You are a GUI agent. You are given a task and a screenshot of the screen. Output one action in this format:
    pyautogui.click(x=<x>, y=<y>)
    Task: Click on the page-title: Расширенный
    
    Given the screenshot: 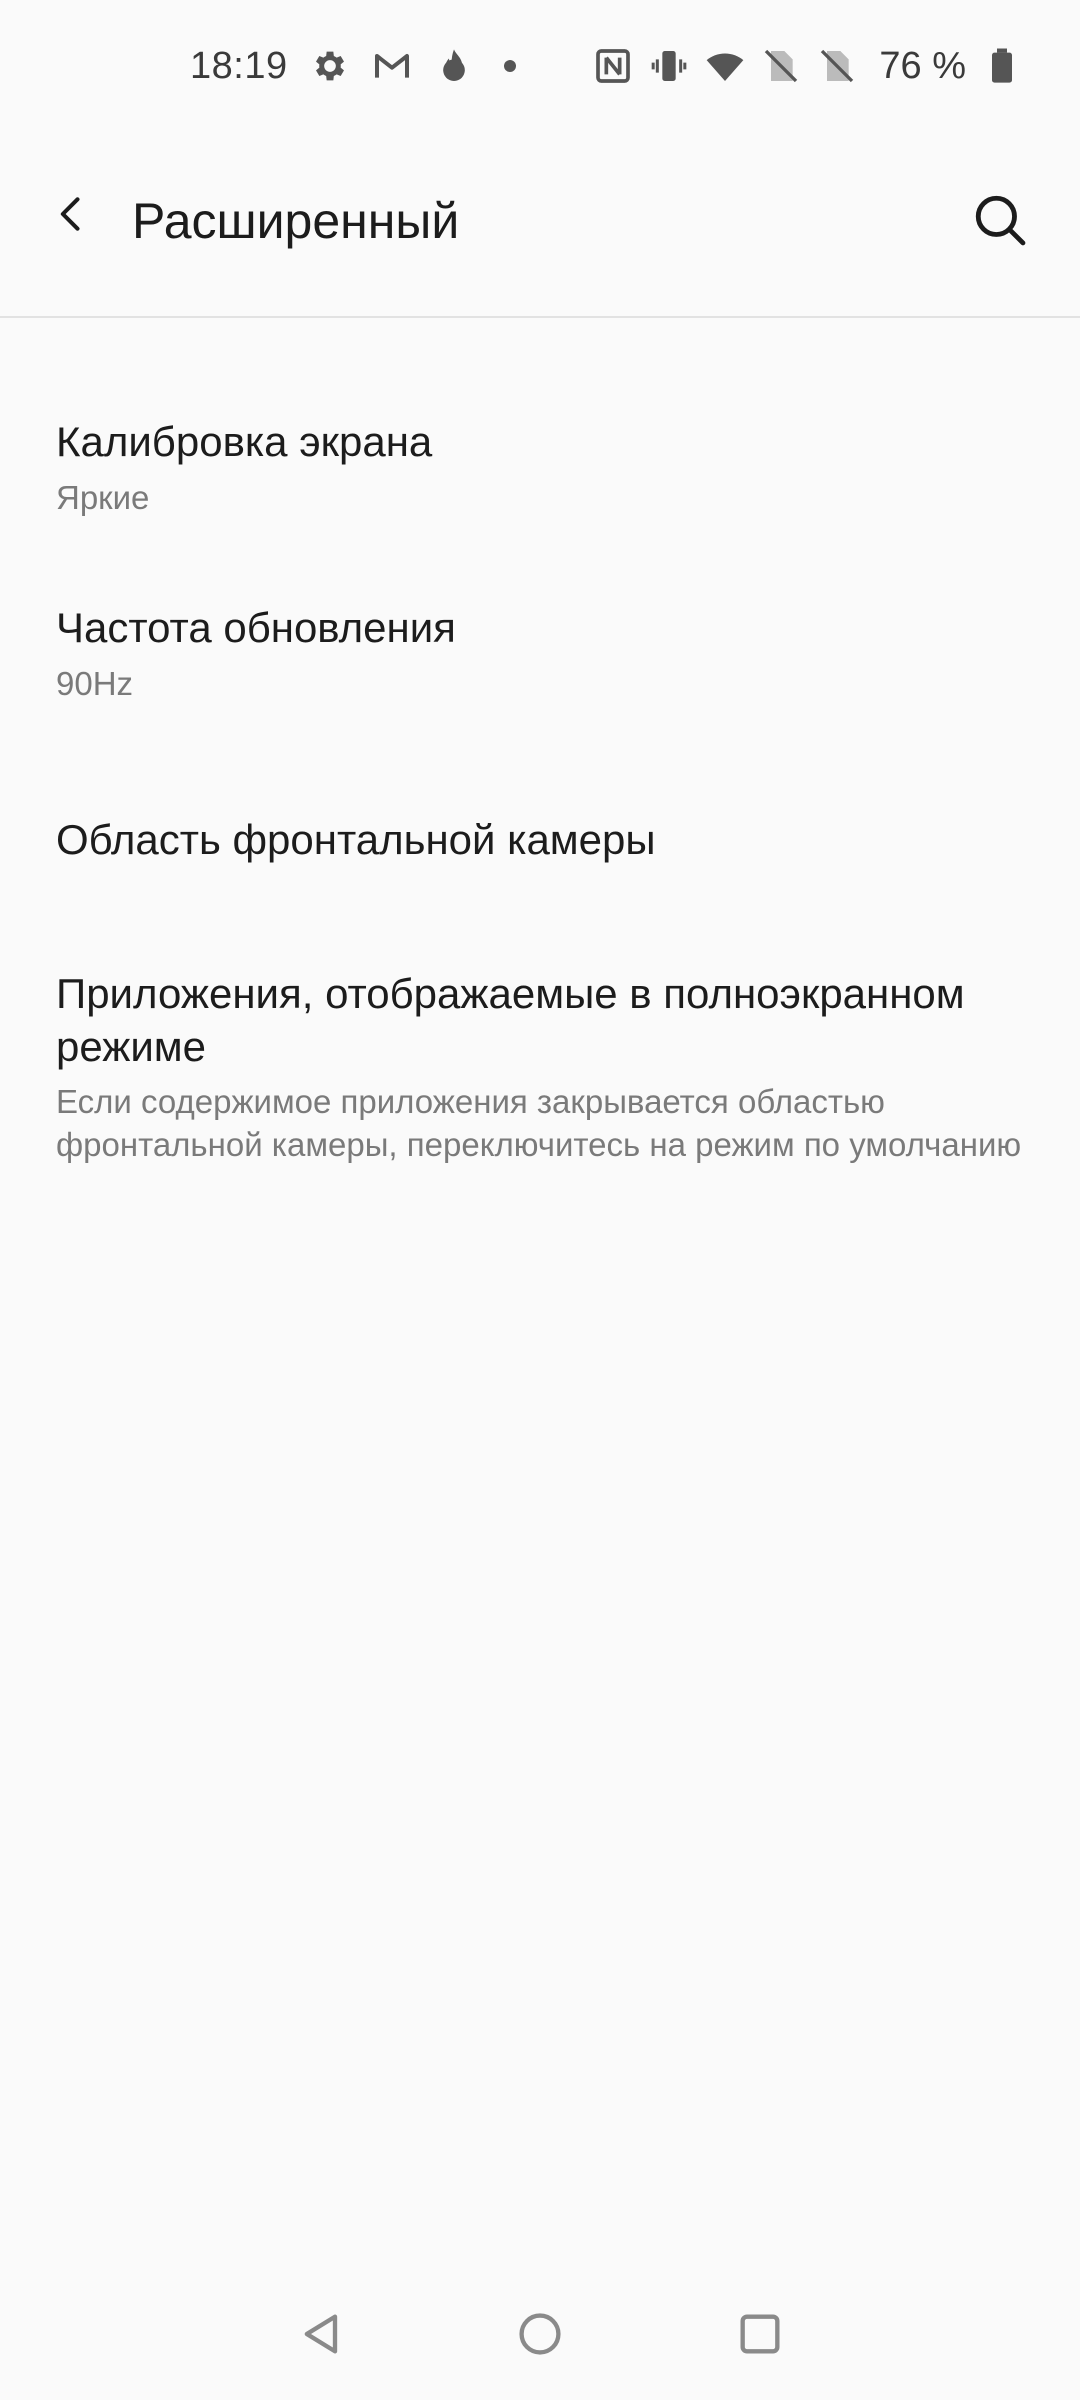 What is the action you would take?
    pyautogui.click(x=296, y=221)
    